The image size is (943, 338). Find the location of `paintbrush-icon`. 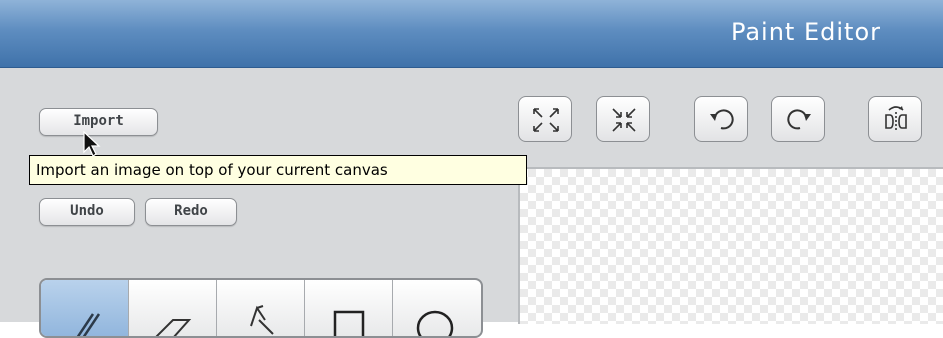

paintbrush-icon is located at coordinates (88, 324).